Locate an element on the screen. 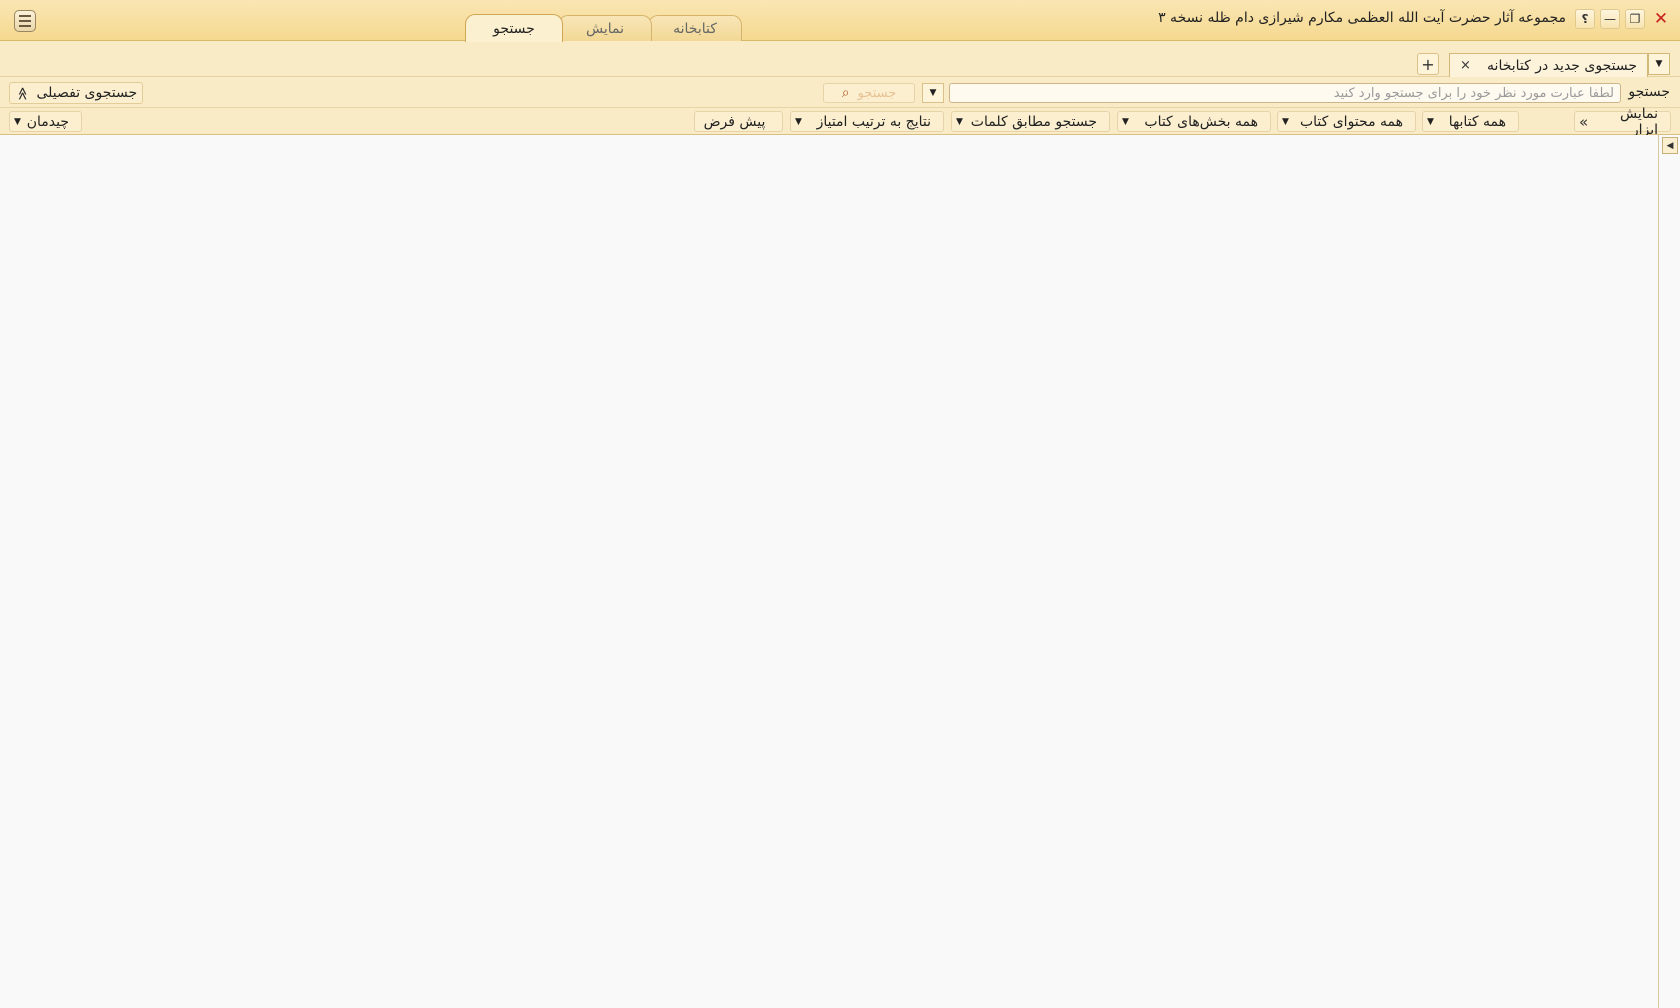  side-panel-toggle-button: ◀ is located at coordinates (1670, 145).